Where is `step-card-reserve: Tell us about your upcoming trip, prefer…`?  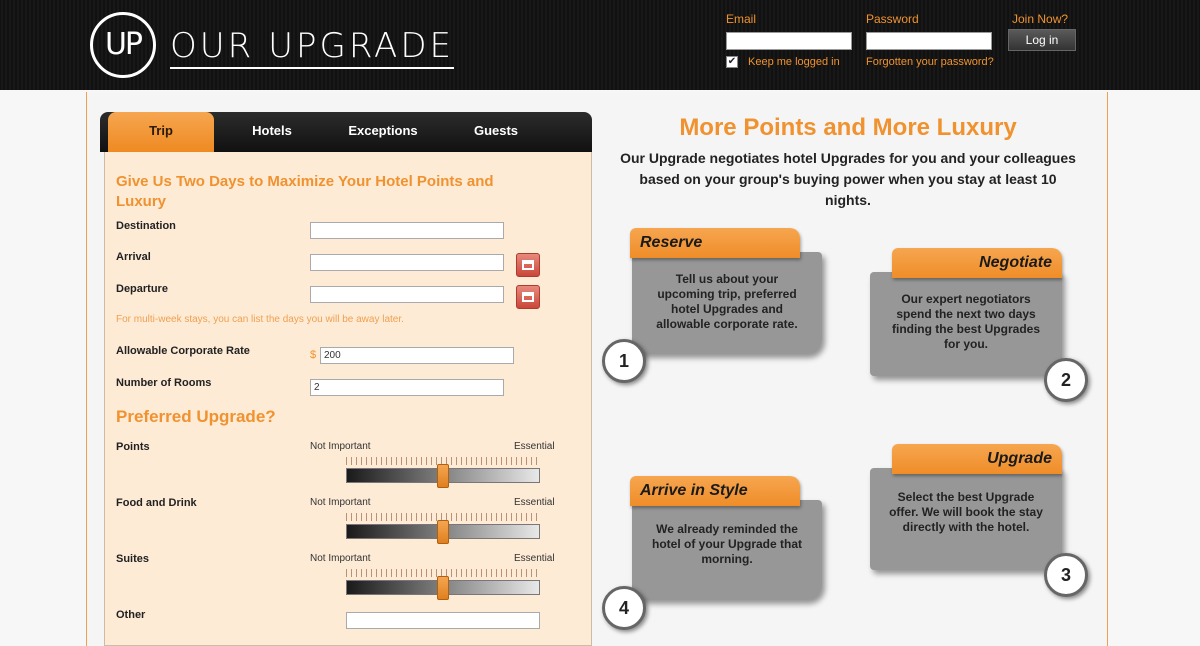
step-card-reserve: Tell us about your upcoming trip, prefer… is located at coordinates (727, 303).